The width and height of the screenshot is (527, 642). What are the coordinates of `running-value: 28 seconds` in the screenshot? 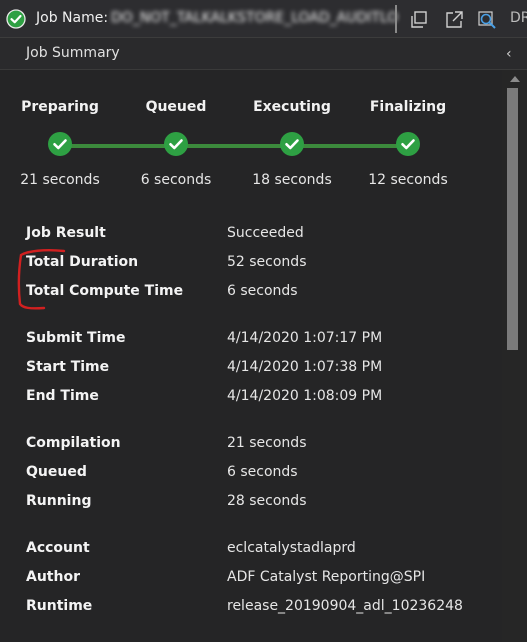 It's located at (267, 501).